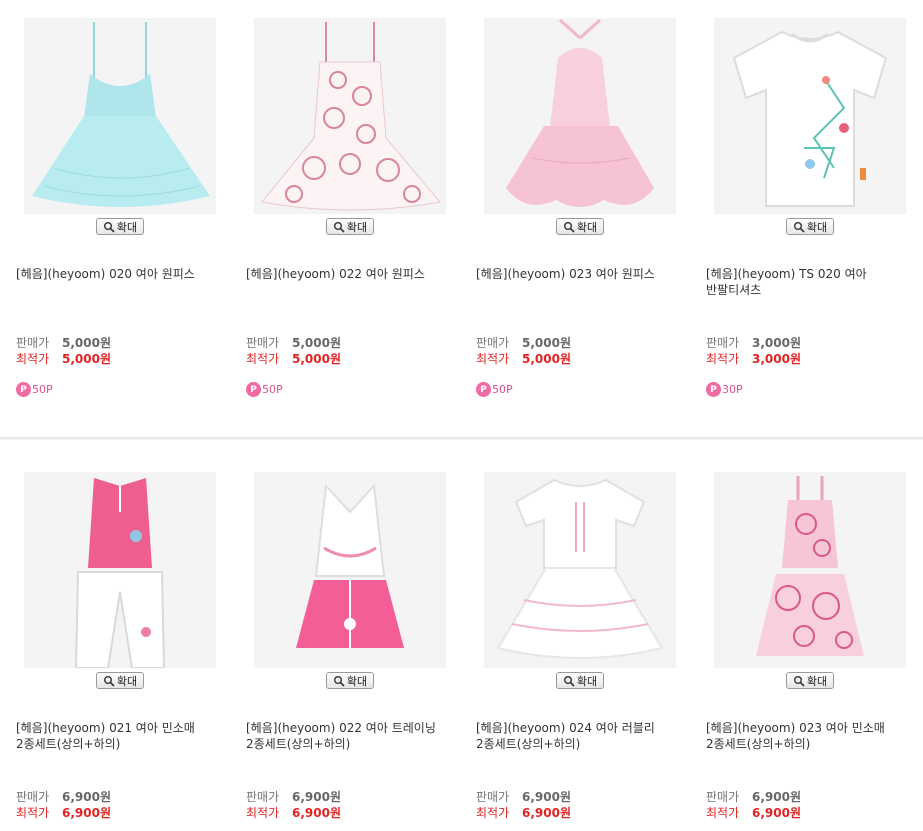 The image size is (923, 831). I want to click on product-card: 확대 [헤음](heyoom) 021 여아 민소매 2종세트(상의+하의), so click(110, 635).